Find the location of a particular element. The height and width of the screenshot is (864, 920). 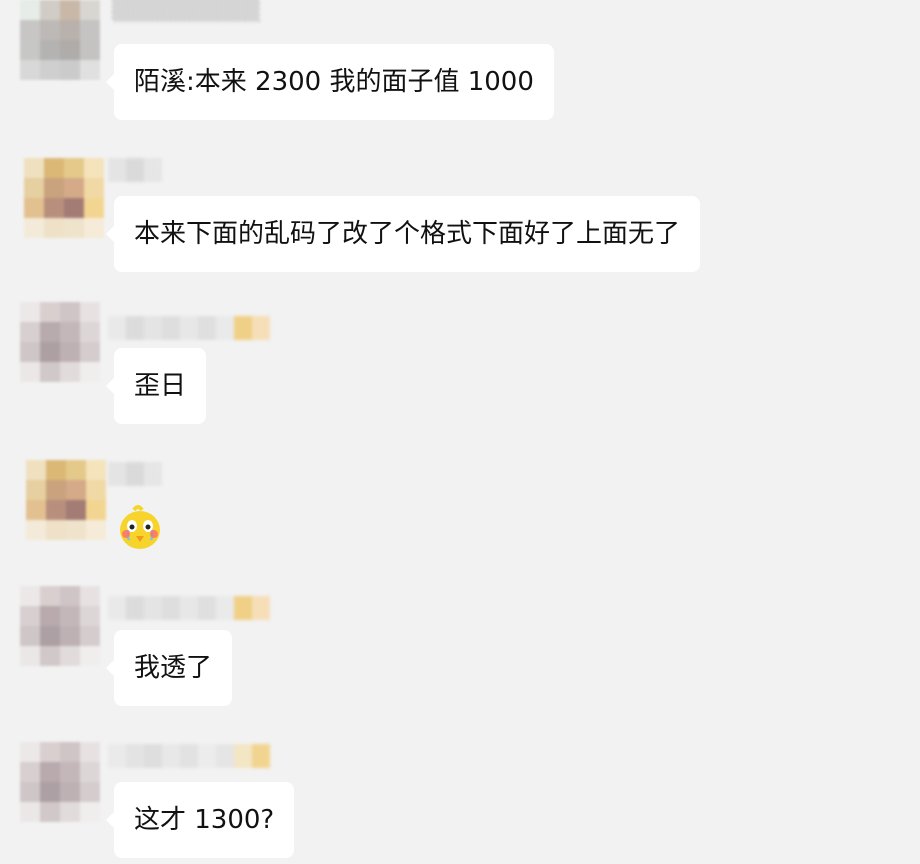

yellow-duck-crying-sticker is located at coordinates (140, 526).